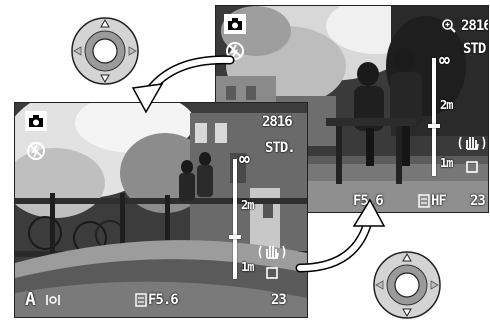 Image resolution: width=490 pixels, height=320 pixels. What do you see at coordinates (105, 51) in the screenshot?
I see `controller-pad-top-left` at bounding box center [105, 51].